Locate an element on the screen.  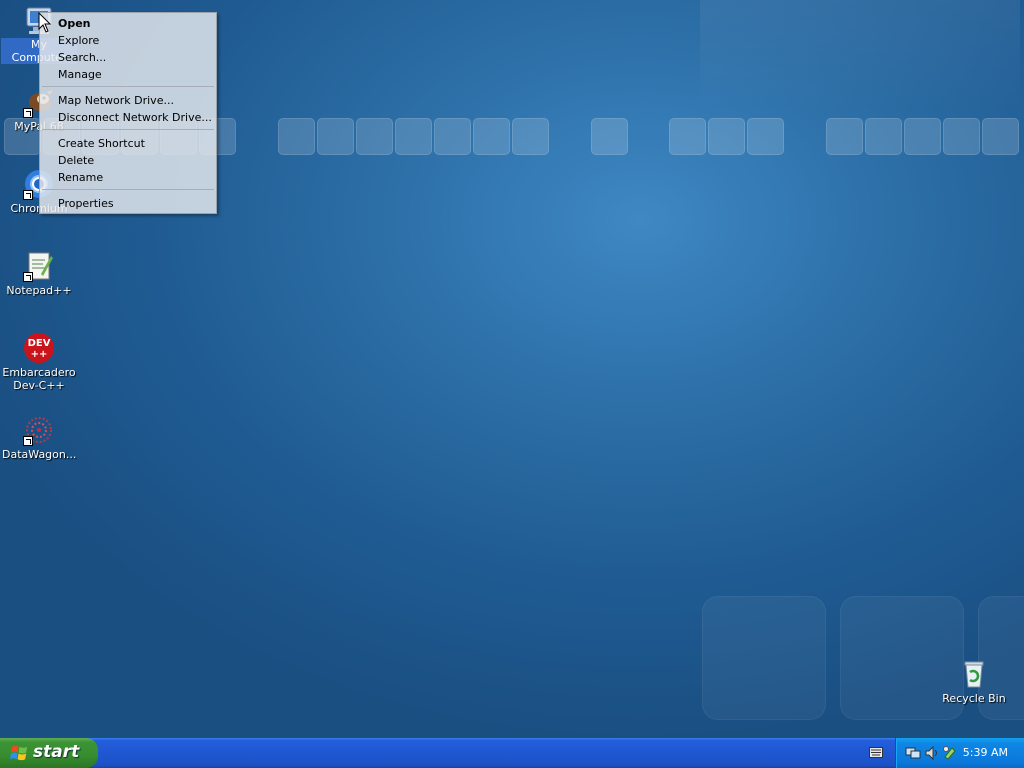
background-glow is located at coordinates (860, 55).